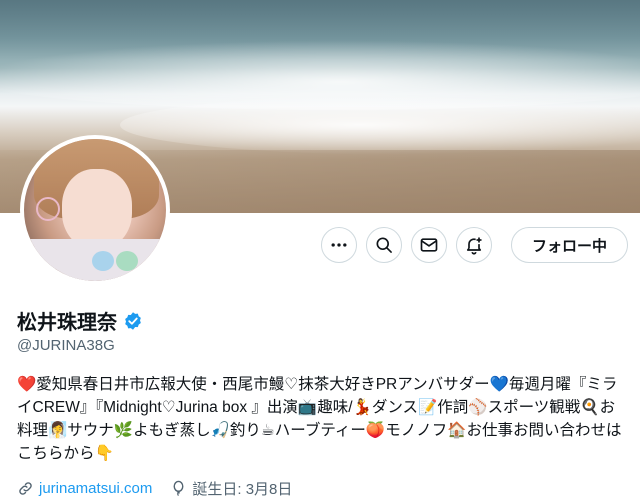  What do you see at coordinates (380, 125) in the screenshot?
I see `banner-wave` at bounding box center [380, 125].